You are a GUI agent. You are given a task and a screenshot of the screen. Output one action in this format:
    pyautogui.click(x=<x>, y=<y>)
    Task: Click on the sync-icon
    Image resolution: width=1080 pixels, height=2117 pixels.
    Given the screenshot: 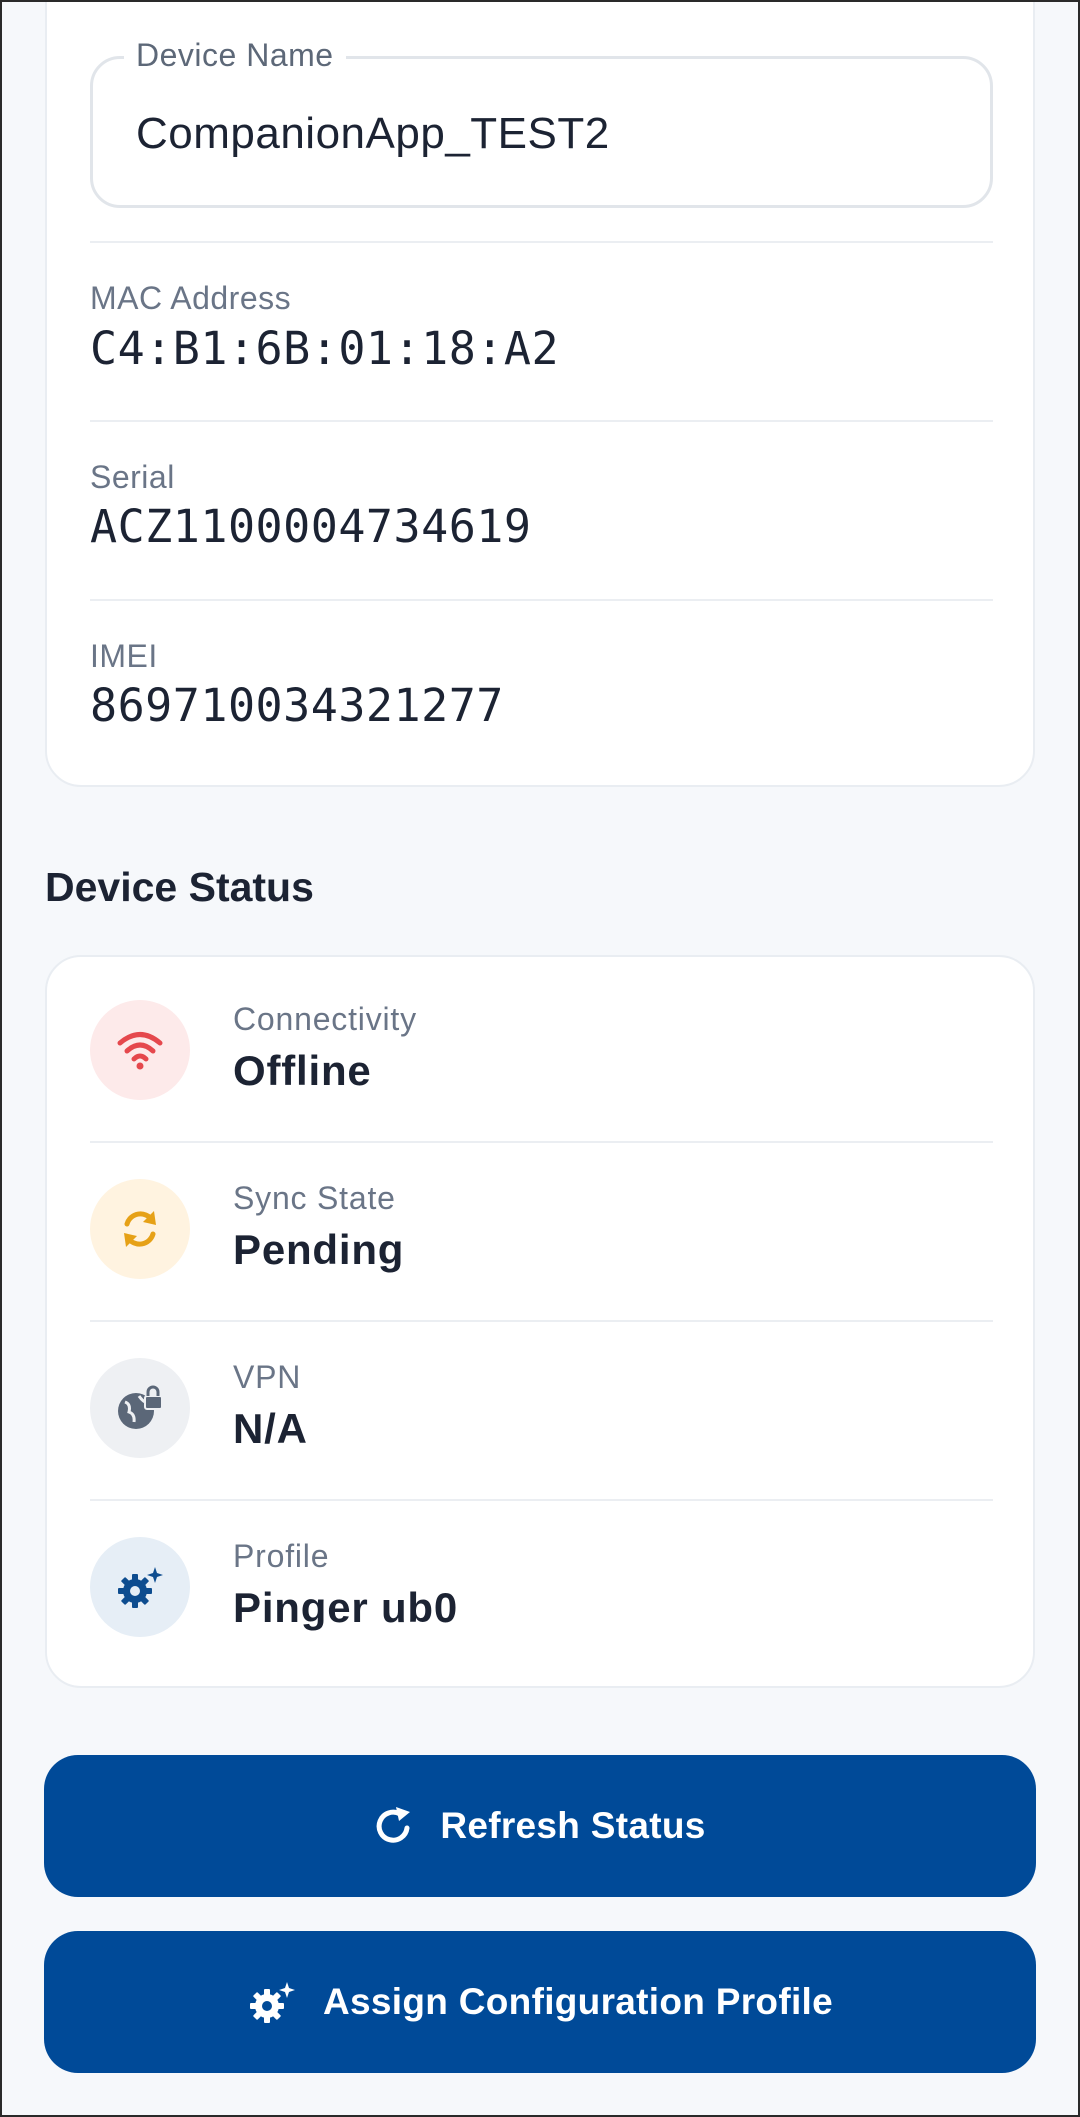 What is the action you would take?
    pyautogui.click(x=140, y=1229)
    